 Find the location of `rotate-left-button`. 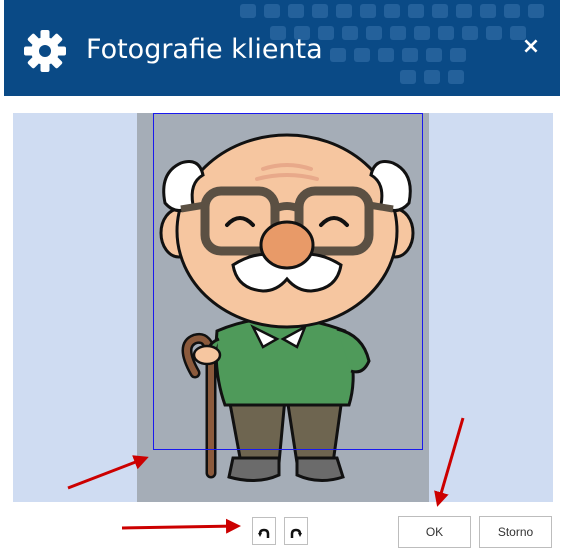

rotate-left-button is located at coordinates (264, 531).